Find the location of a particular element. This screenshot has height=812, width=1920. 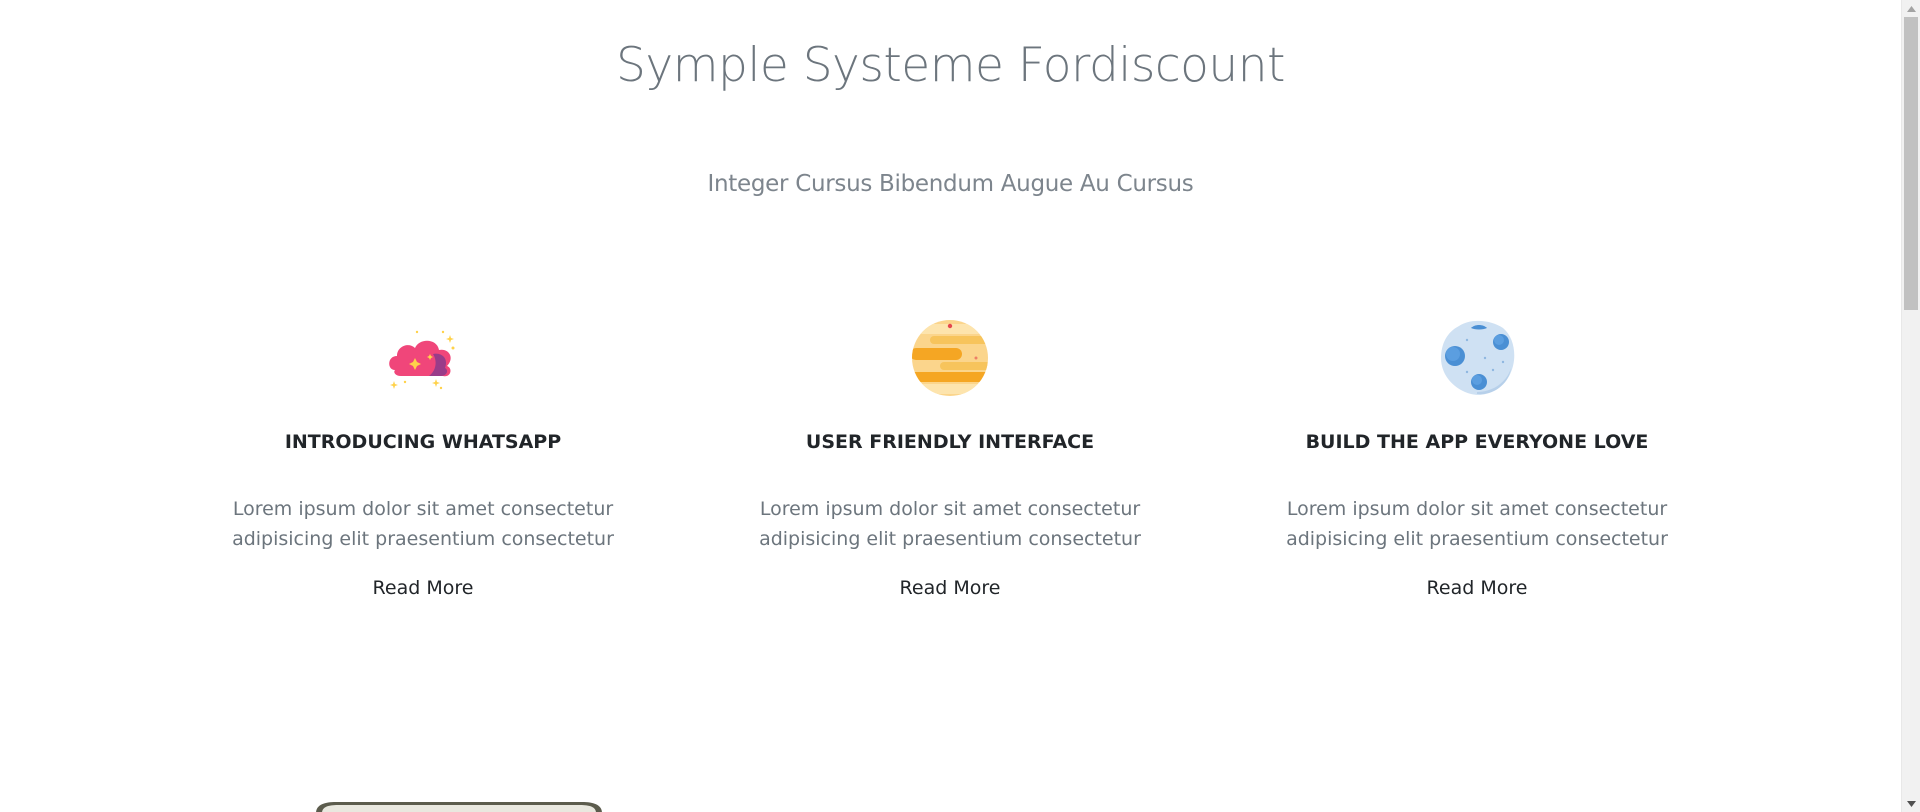

scroll-down-arrow-icon is located at coordinates (1911, 803).